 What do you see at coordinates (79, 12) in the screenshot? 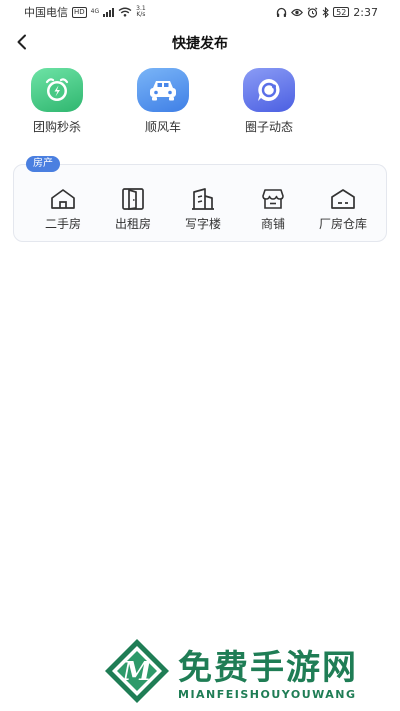
I see `hd-badge: HD` at bounding box center [79, 12].